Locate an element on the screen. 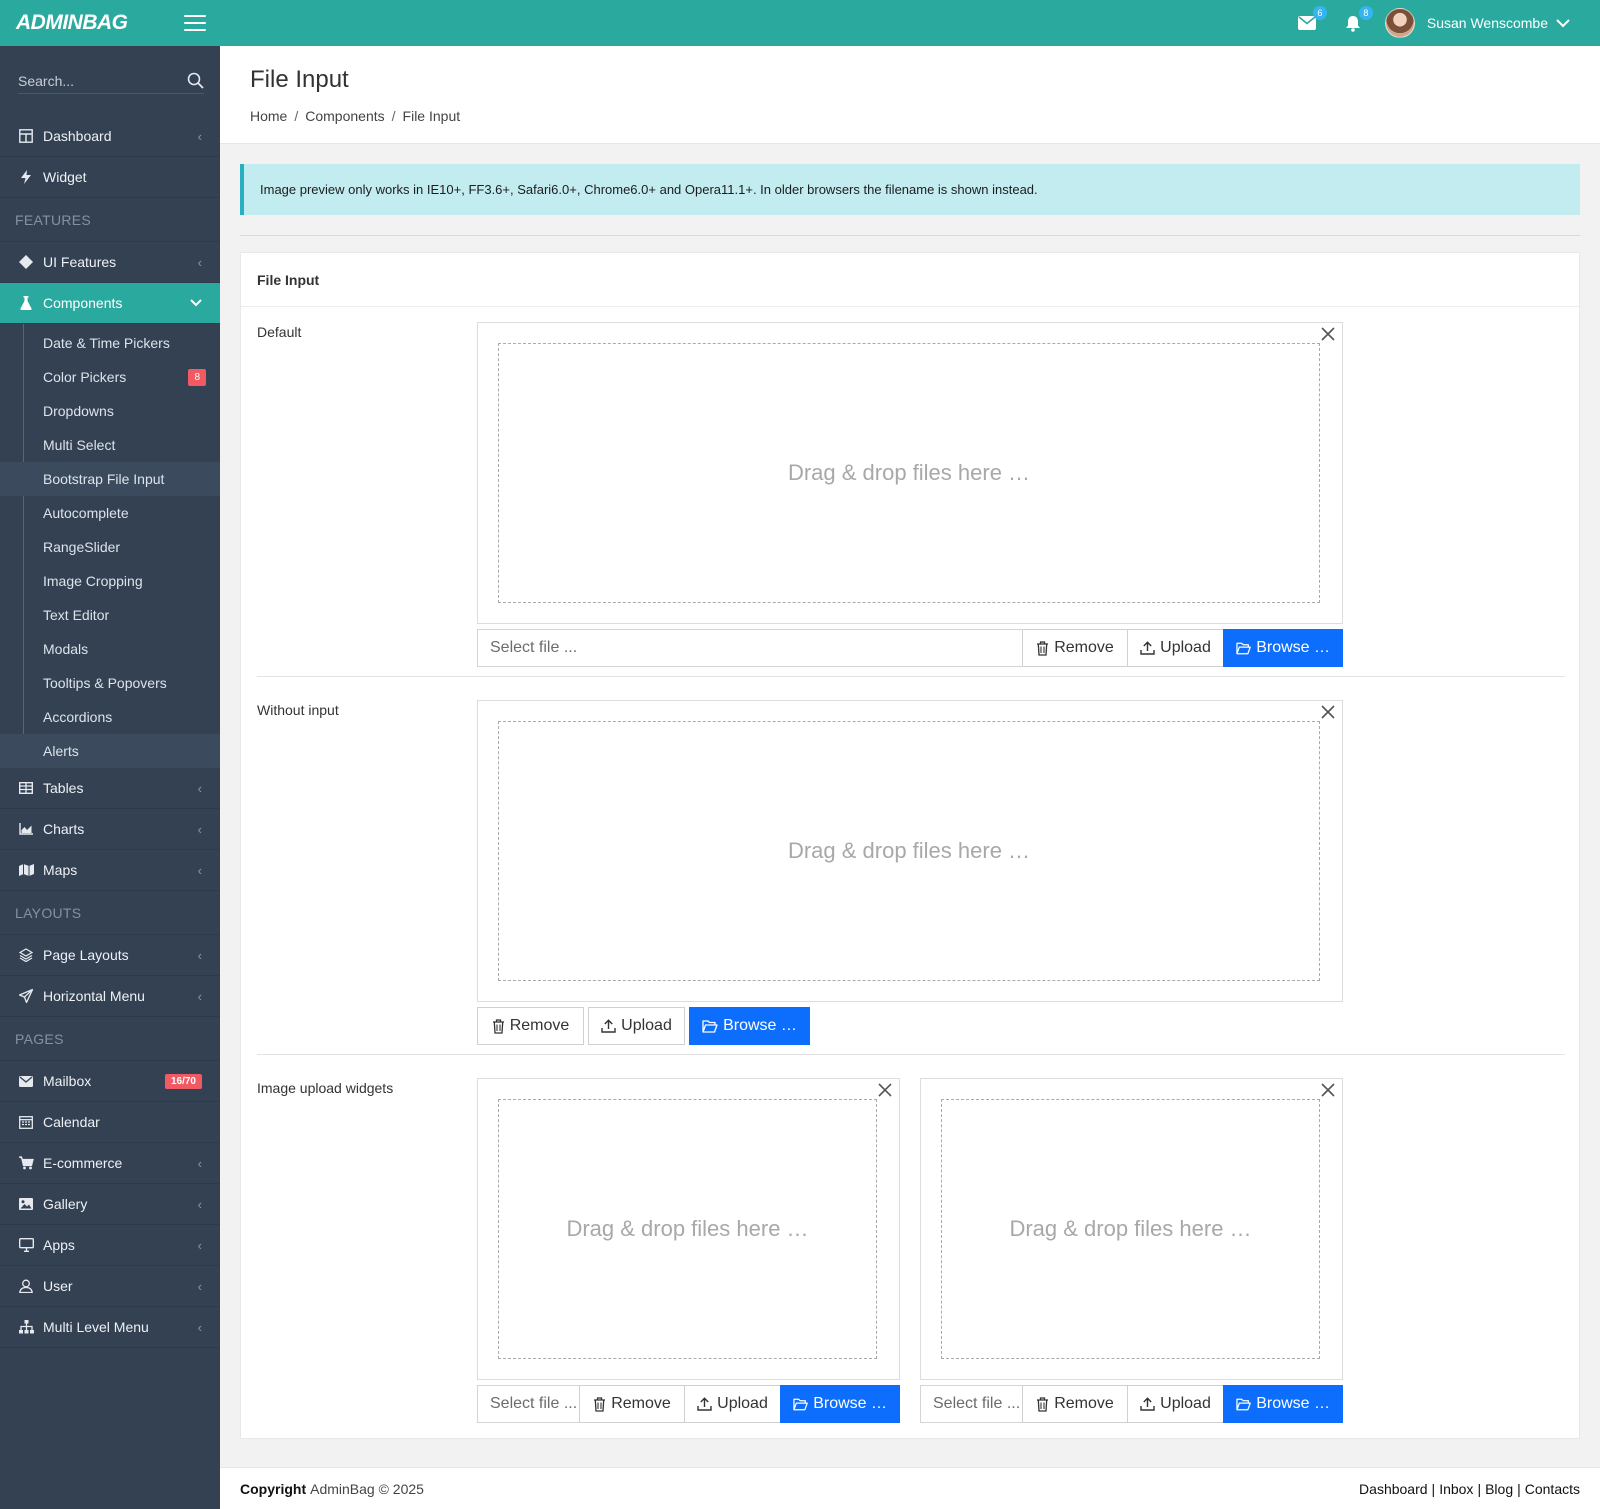  sidebar-item-widget: Widget is located at coordinates (110, 177).